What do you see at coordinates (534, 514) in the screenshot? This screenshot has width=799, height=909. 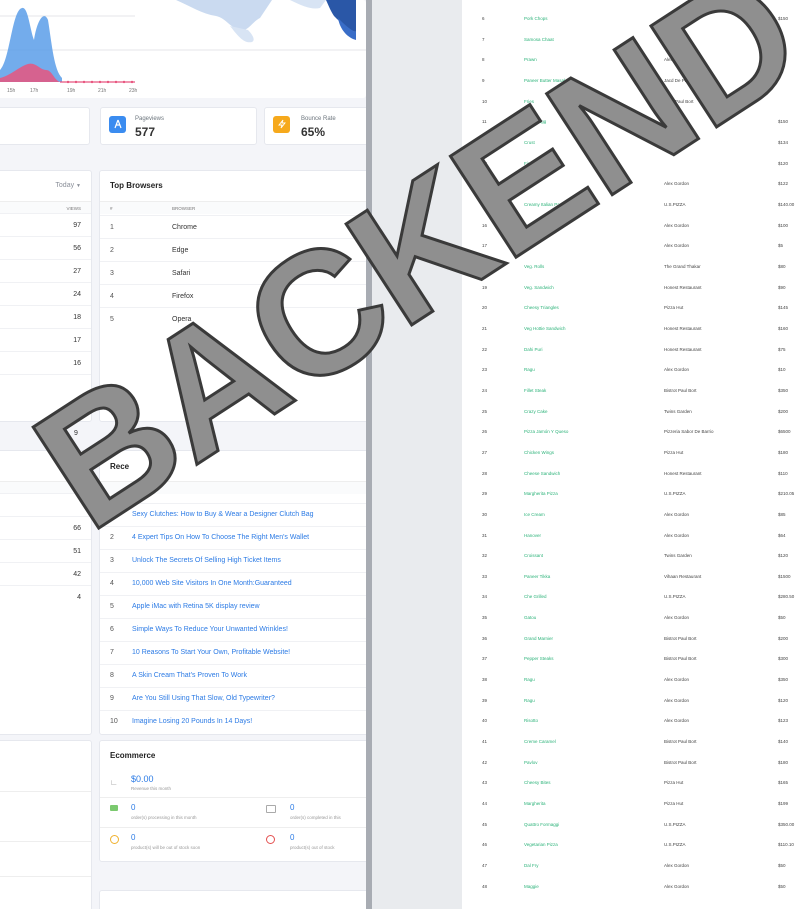 I see `order-item-link: Ice Cream` at bounding box center [534, 514].